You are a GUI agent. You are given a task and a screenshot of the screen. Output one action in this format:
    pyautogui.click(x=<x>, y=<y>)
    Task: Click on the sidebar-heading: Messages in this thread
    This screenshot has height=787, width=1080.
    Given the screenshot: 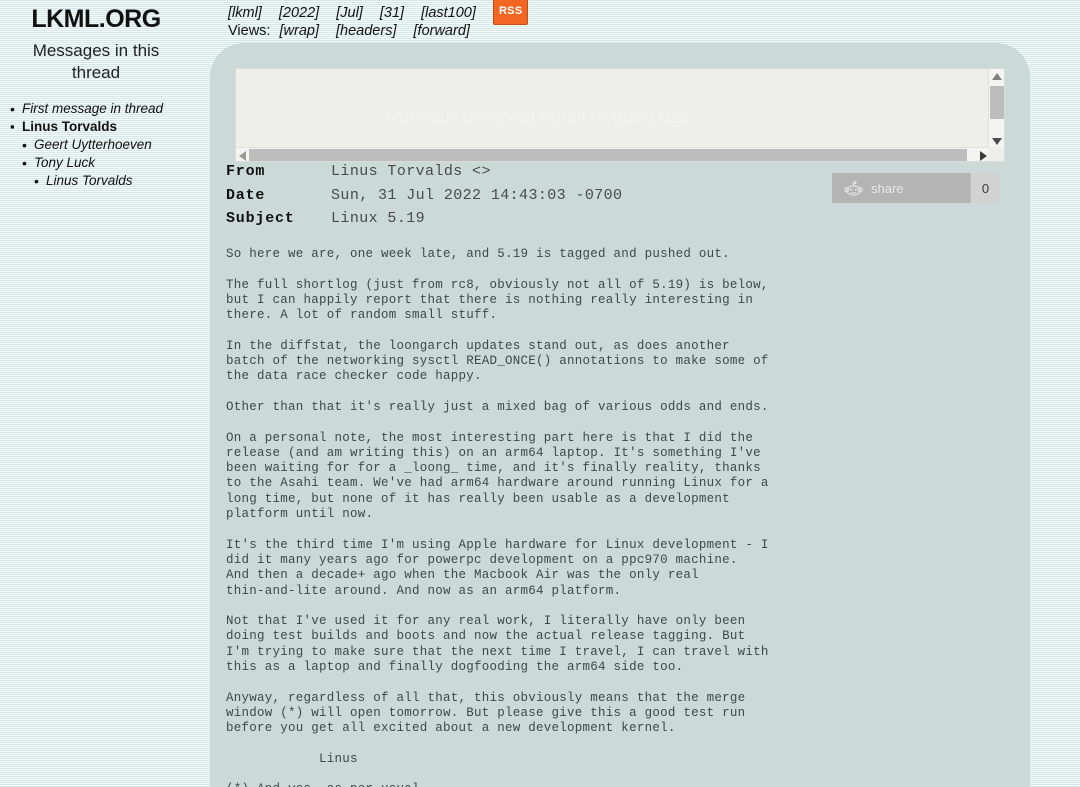 What is the action you would take?
    pyautogui.click(x=96, y=61)
    